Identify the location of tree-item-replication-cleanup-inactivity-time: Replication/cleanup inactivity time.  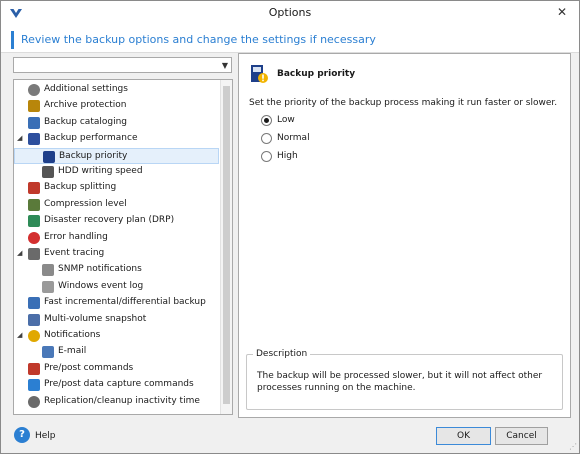
(116, 402).